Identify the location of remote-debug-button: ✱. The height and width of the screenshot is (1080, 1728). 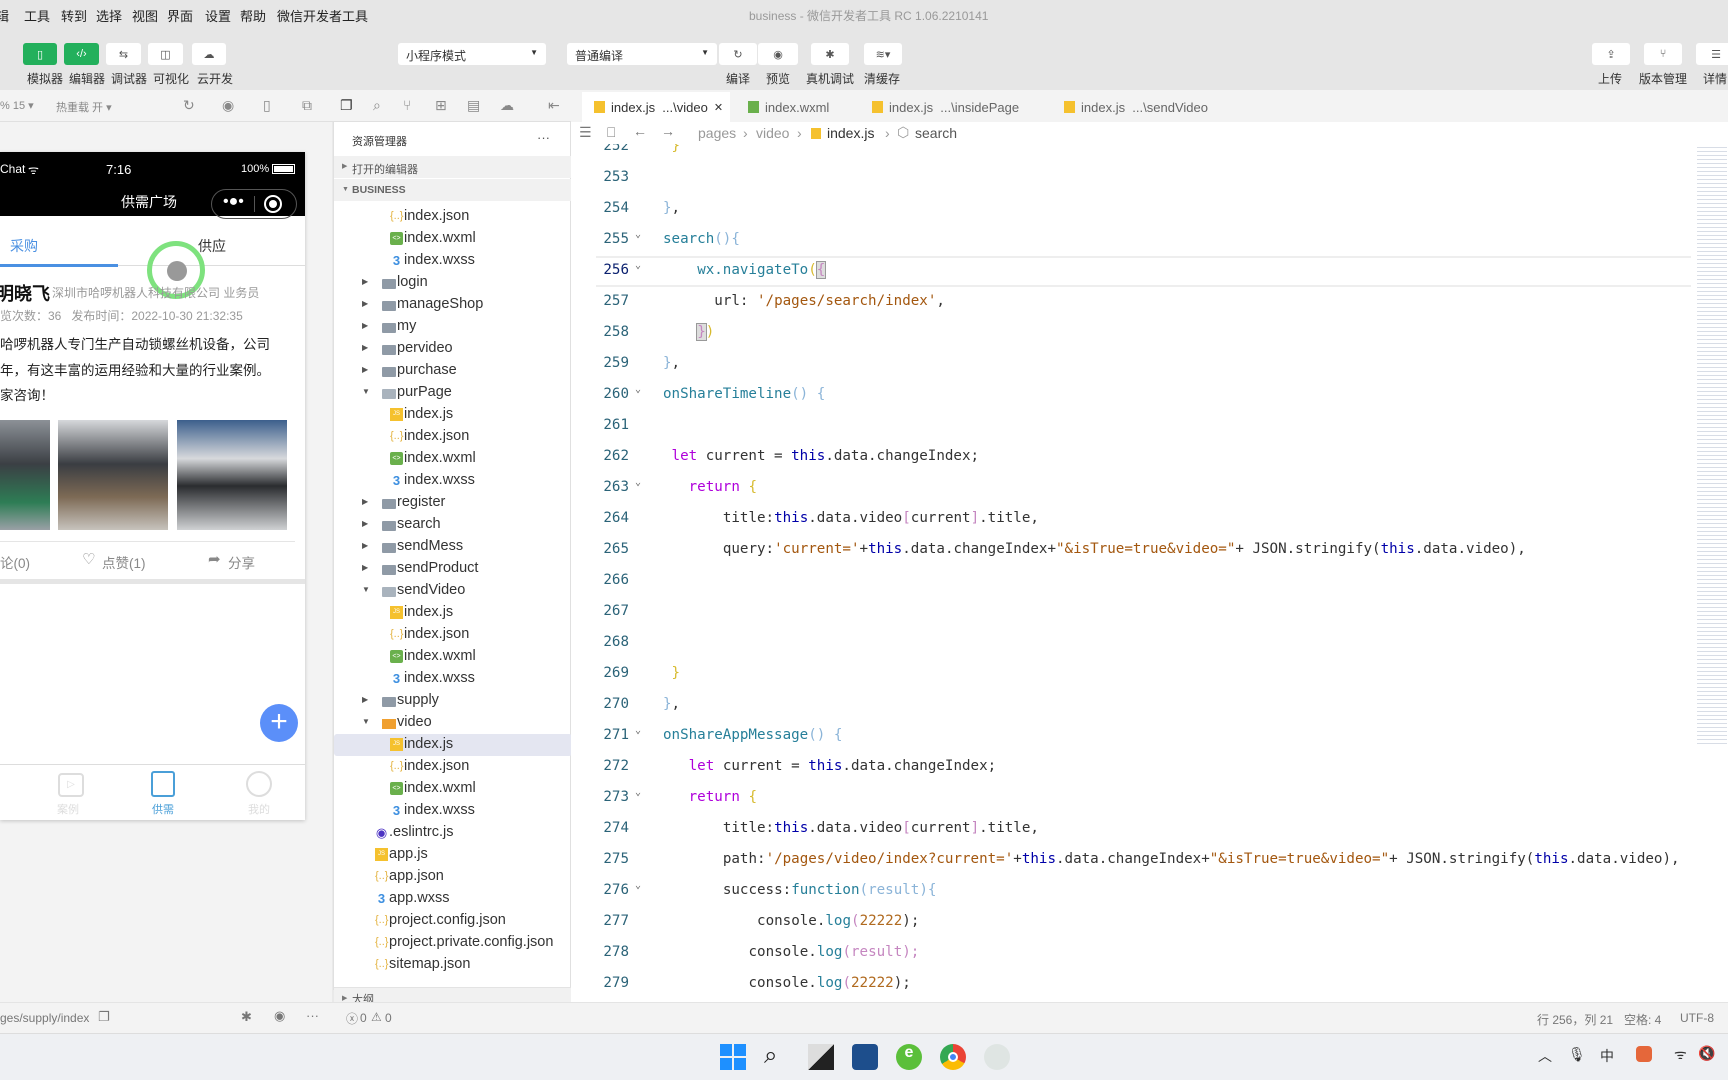
(830, 54).